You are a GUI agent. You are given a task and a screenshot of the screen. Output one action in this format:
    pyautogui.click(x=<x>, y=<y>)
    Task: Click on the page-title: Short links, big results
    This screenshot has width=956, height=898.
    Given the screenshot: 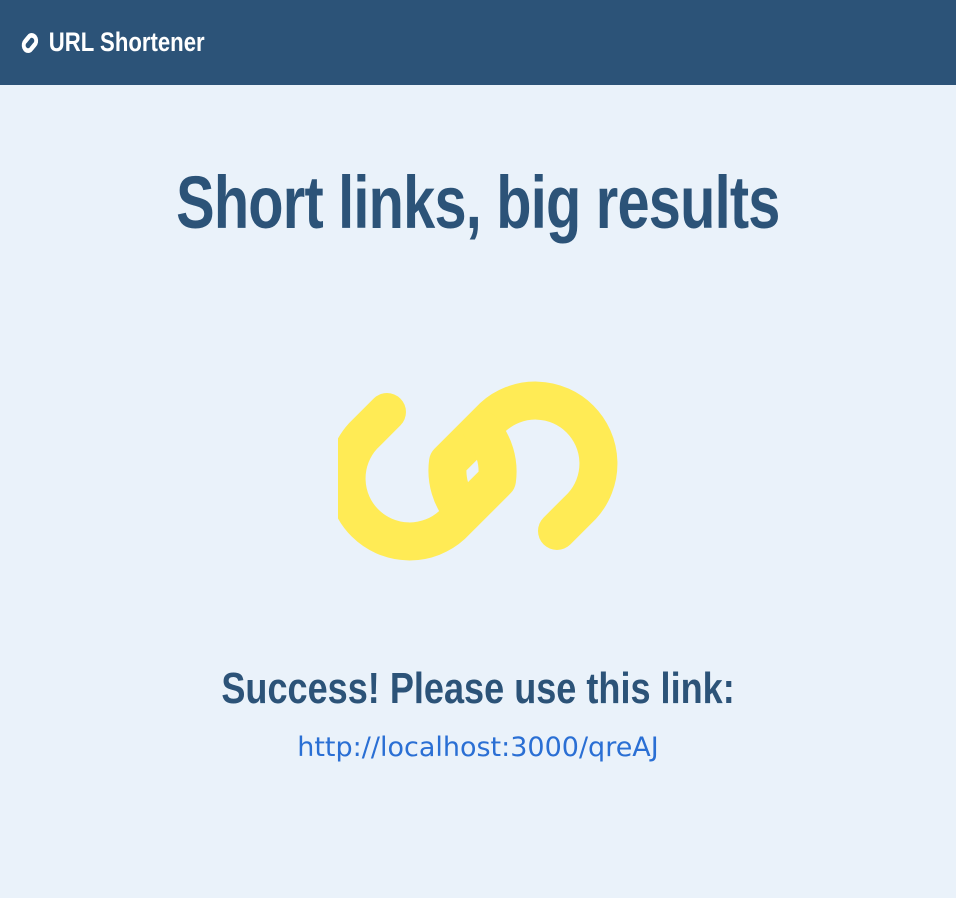 What is the action you would take?
    pyautogui.click(x=478, y=202)
    